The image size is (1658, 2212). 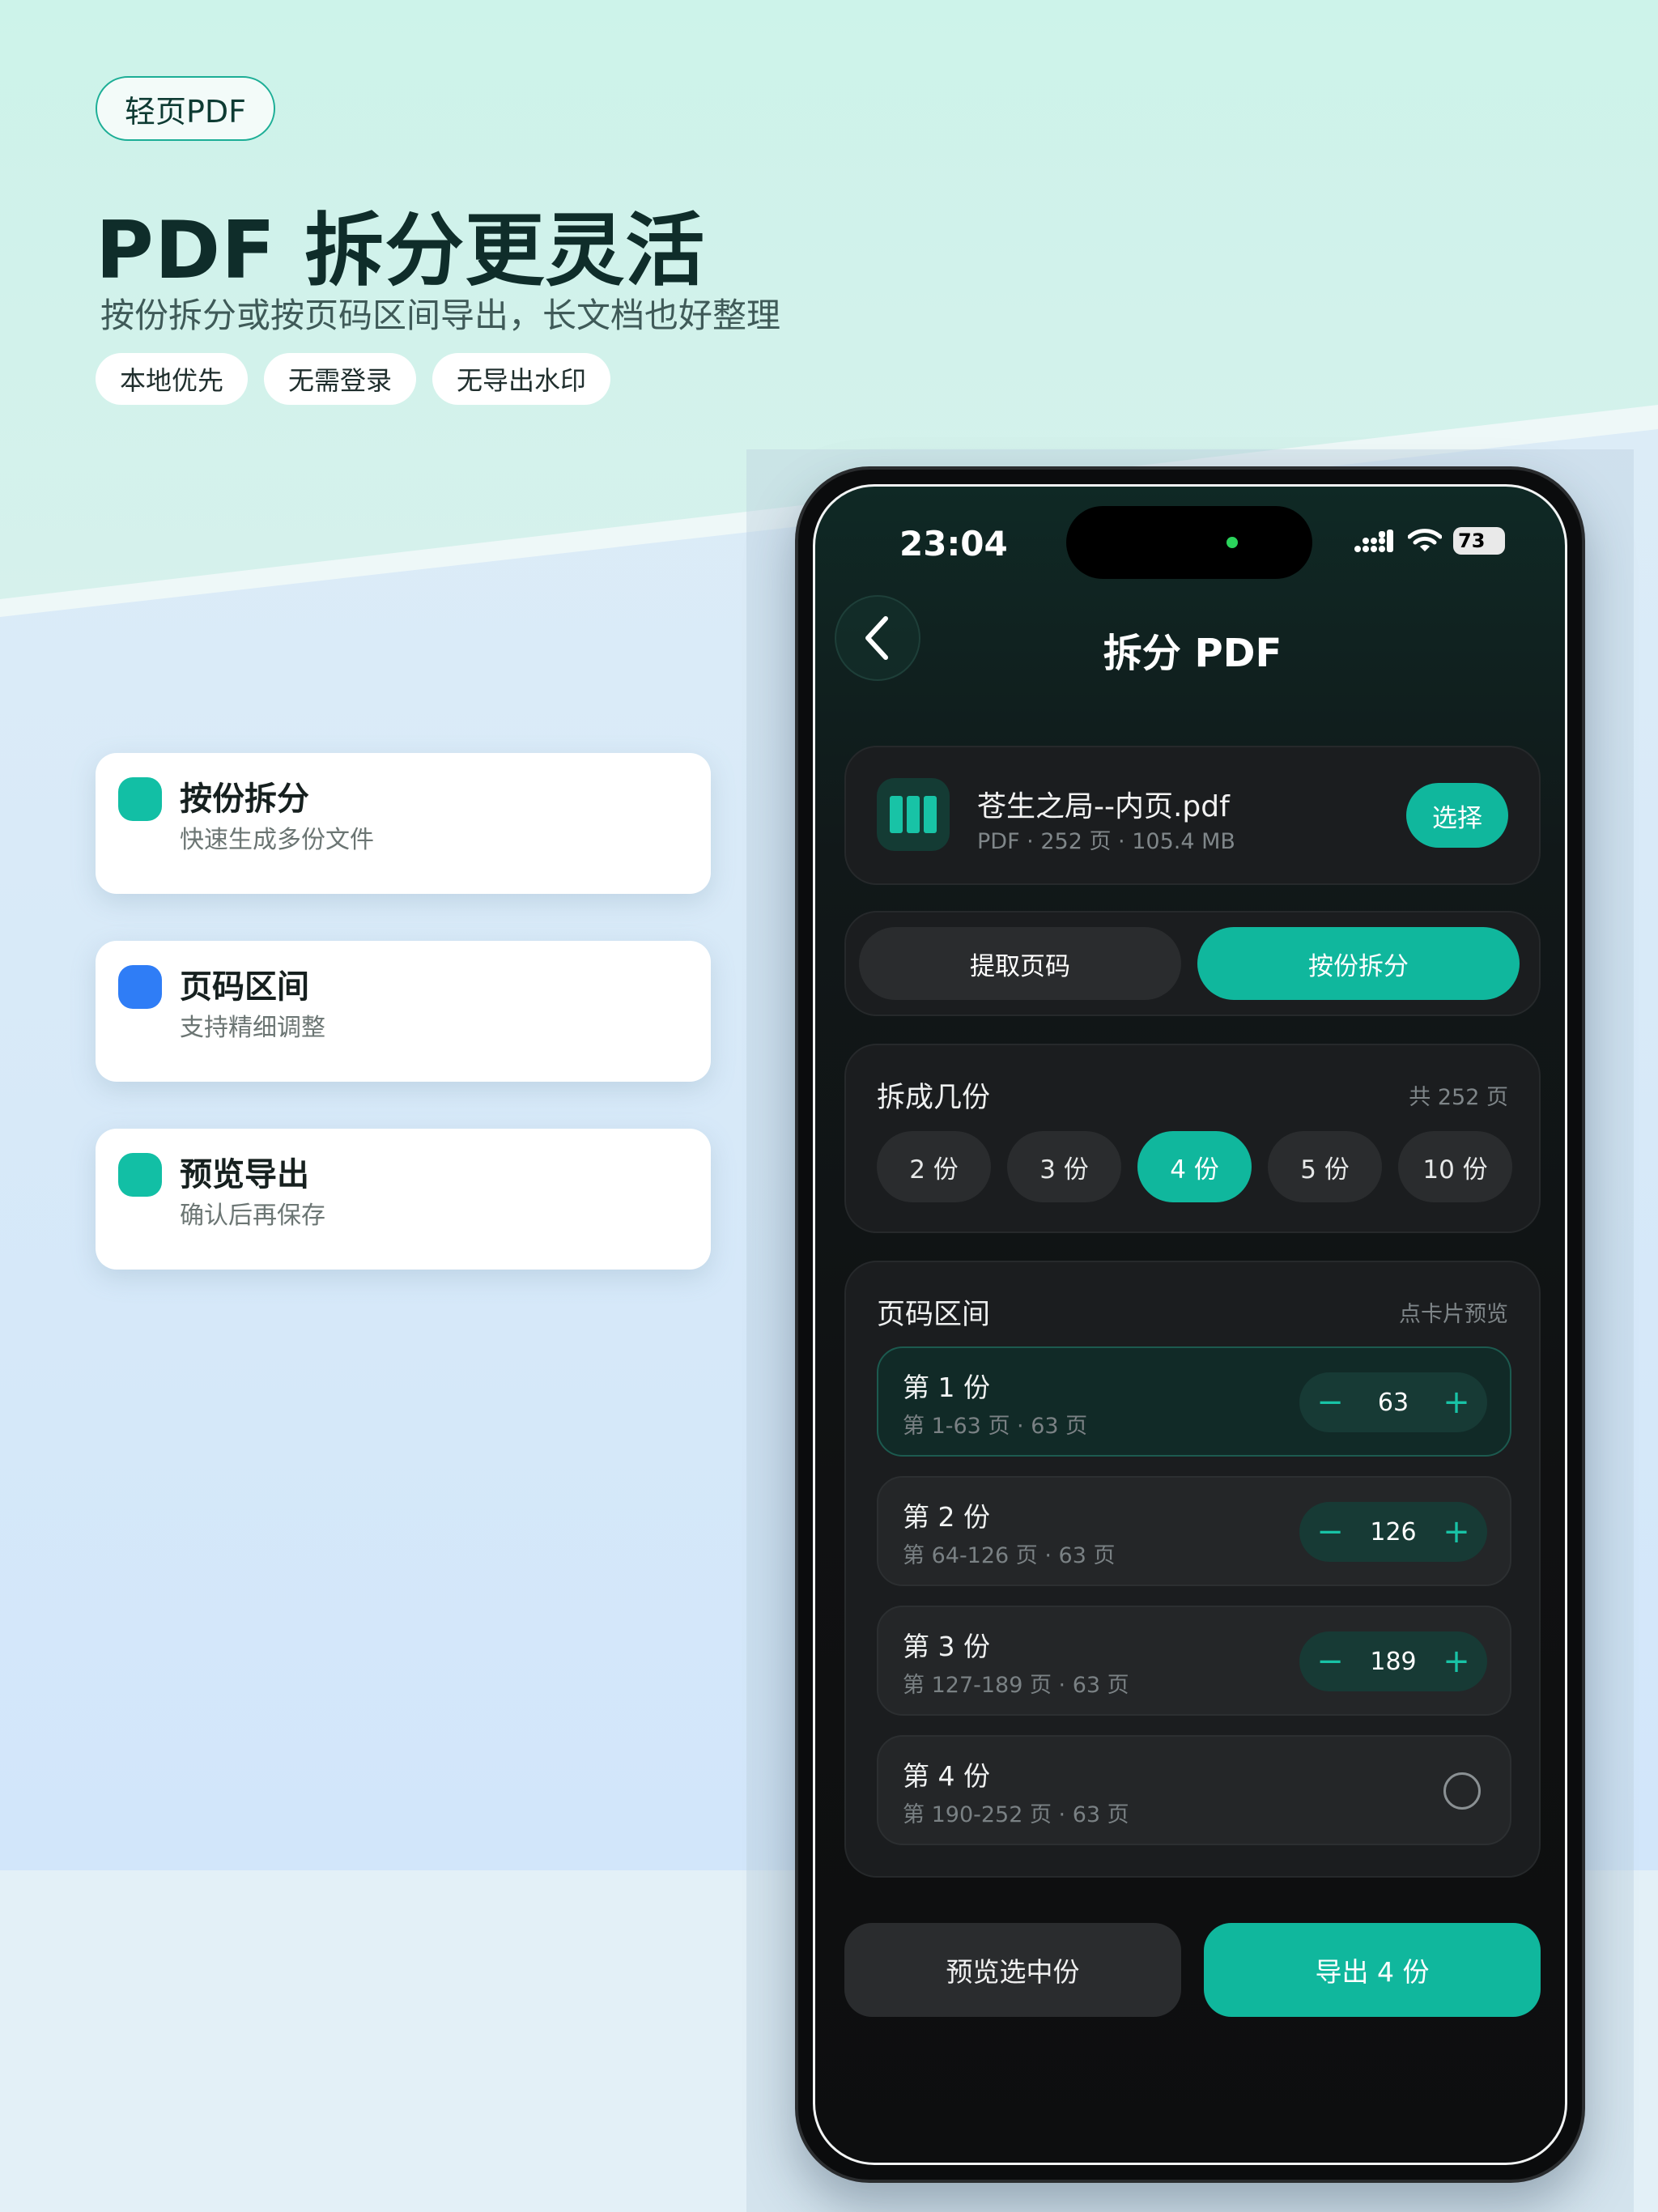 What do you see at coordinates (1012, 1970) in the screenshot?
I see `preview-selected-button: 预览选中份` at bounding box center [1012, 1970].